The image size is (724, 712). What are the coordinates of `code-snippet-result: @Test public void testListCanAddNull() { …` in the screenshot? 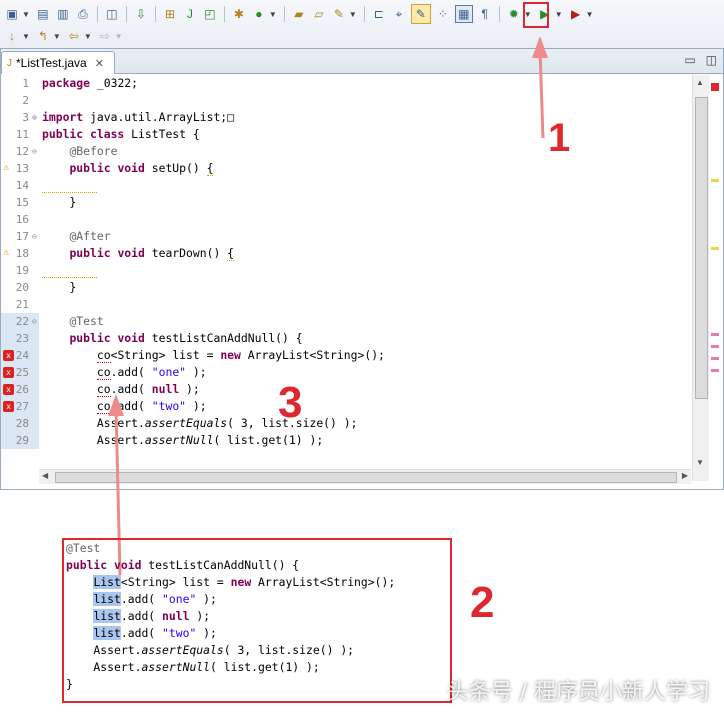 It's located at (257, 620).